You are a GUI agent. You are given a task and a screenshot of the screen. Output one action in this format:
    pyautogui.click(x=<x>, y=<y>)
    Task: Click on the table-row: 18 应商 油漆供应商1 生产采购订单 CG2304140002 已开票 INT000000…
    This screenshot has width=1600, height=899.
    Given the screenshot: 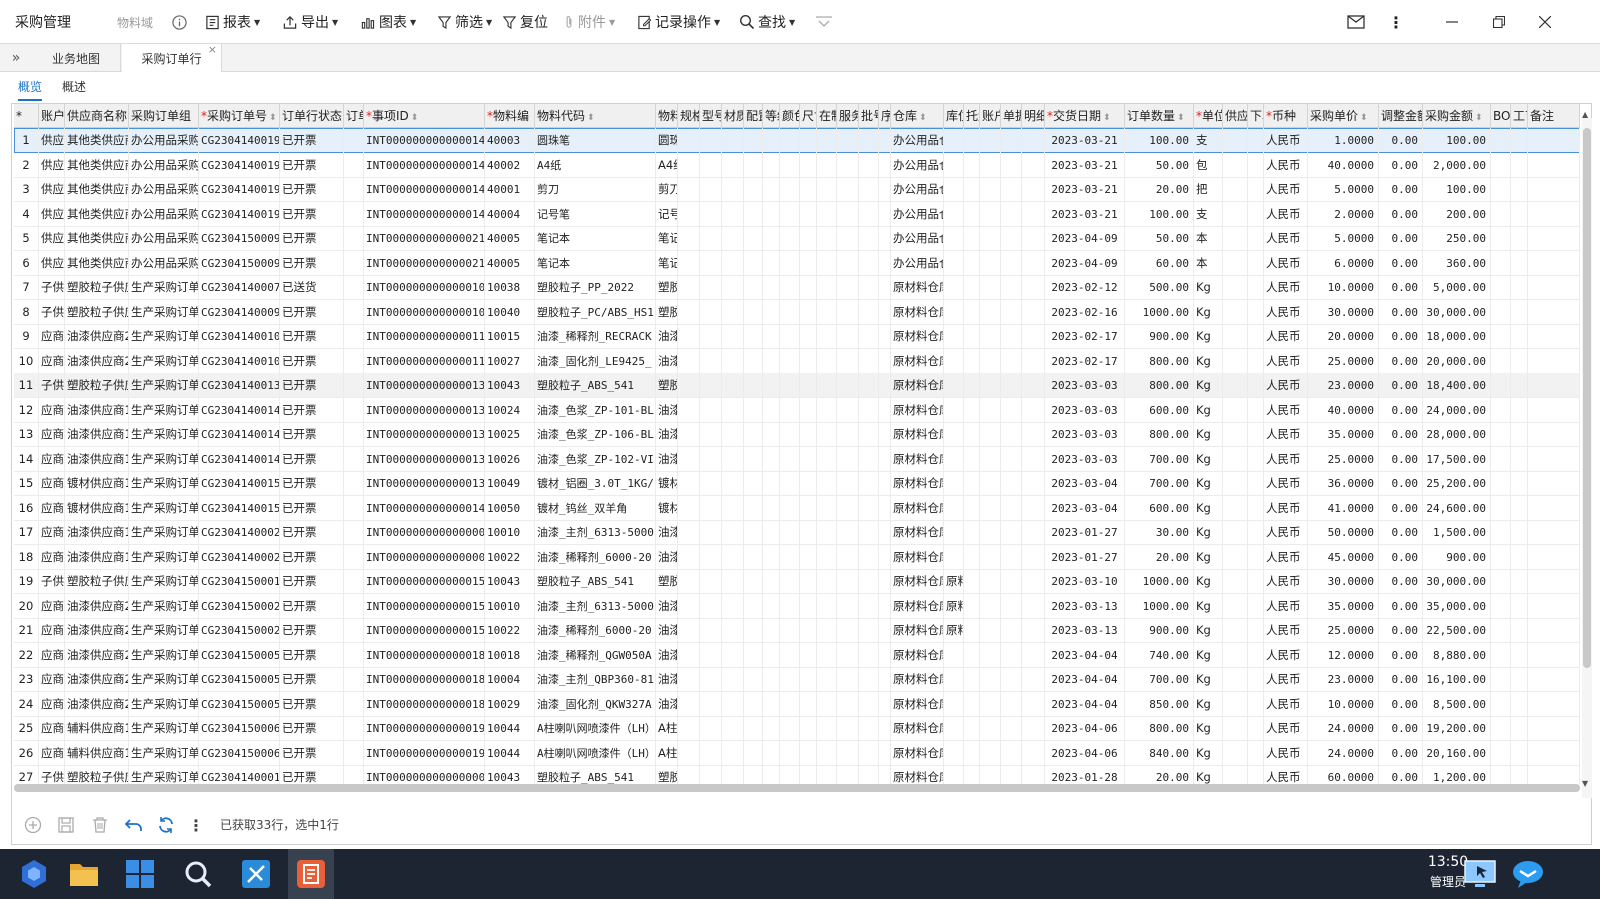 What is the action you would take?
    pyautogui.click(x=797, y=557)
    